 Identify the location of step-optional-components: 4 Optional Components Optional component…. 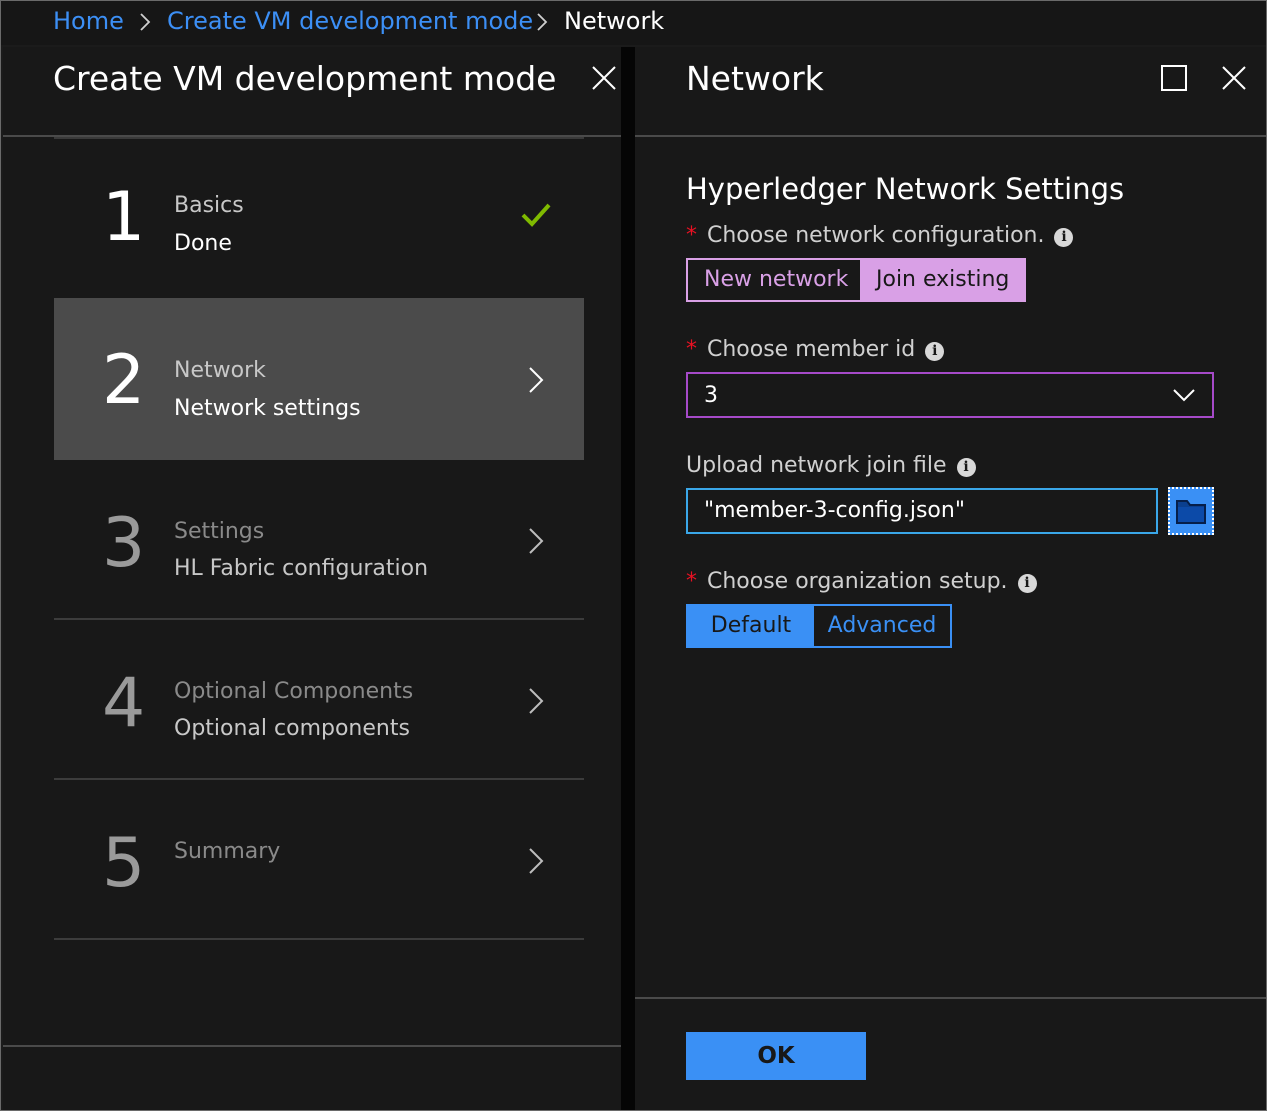
(319, 699).